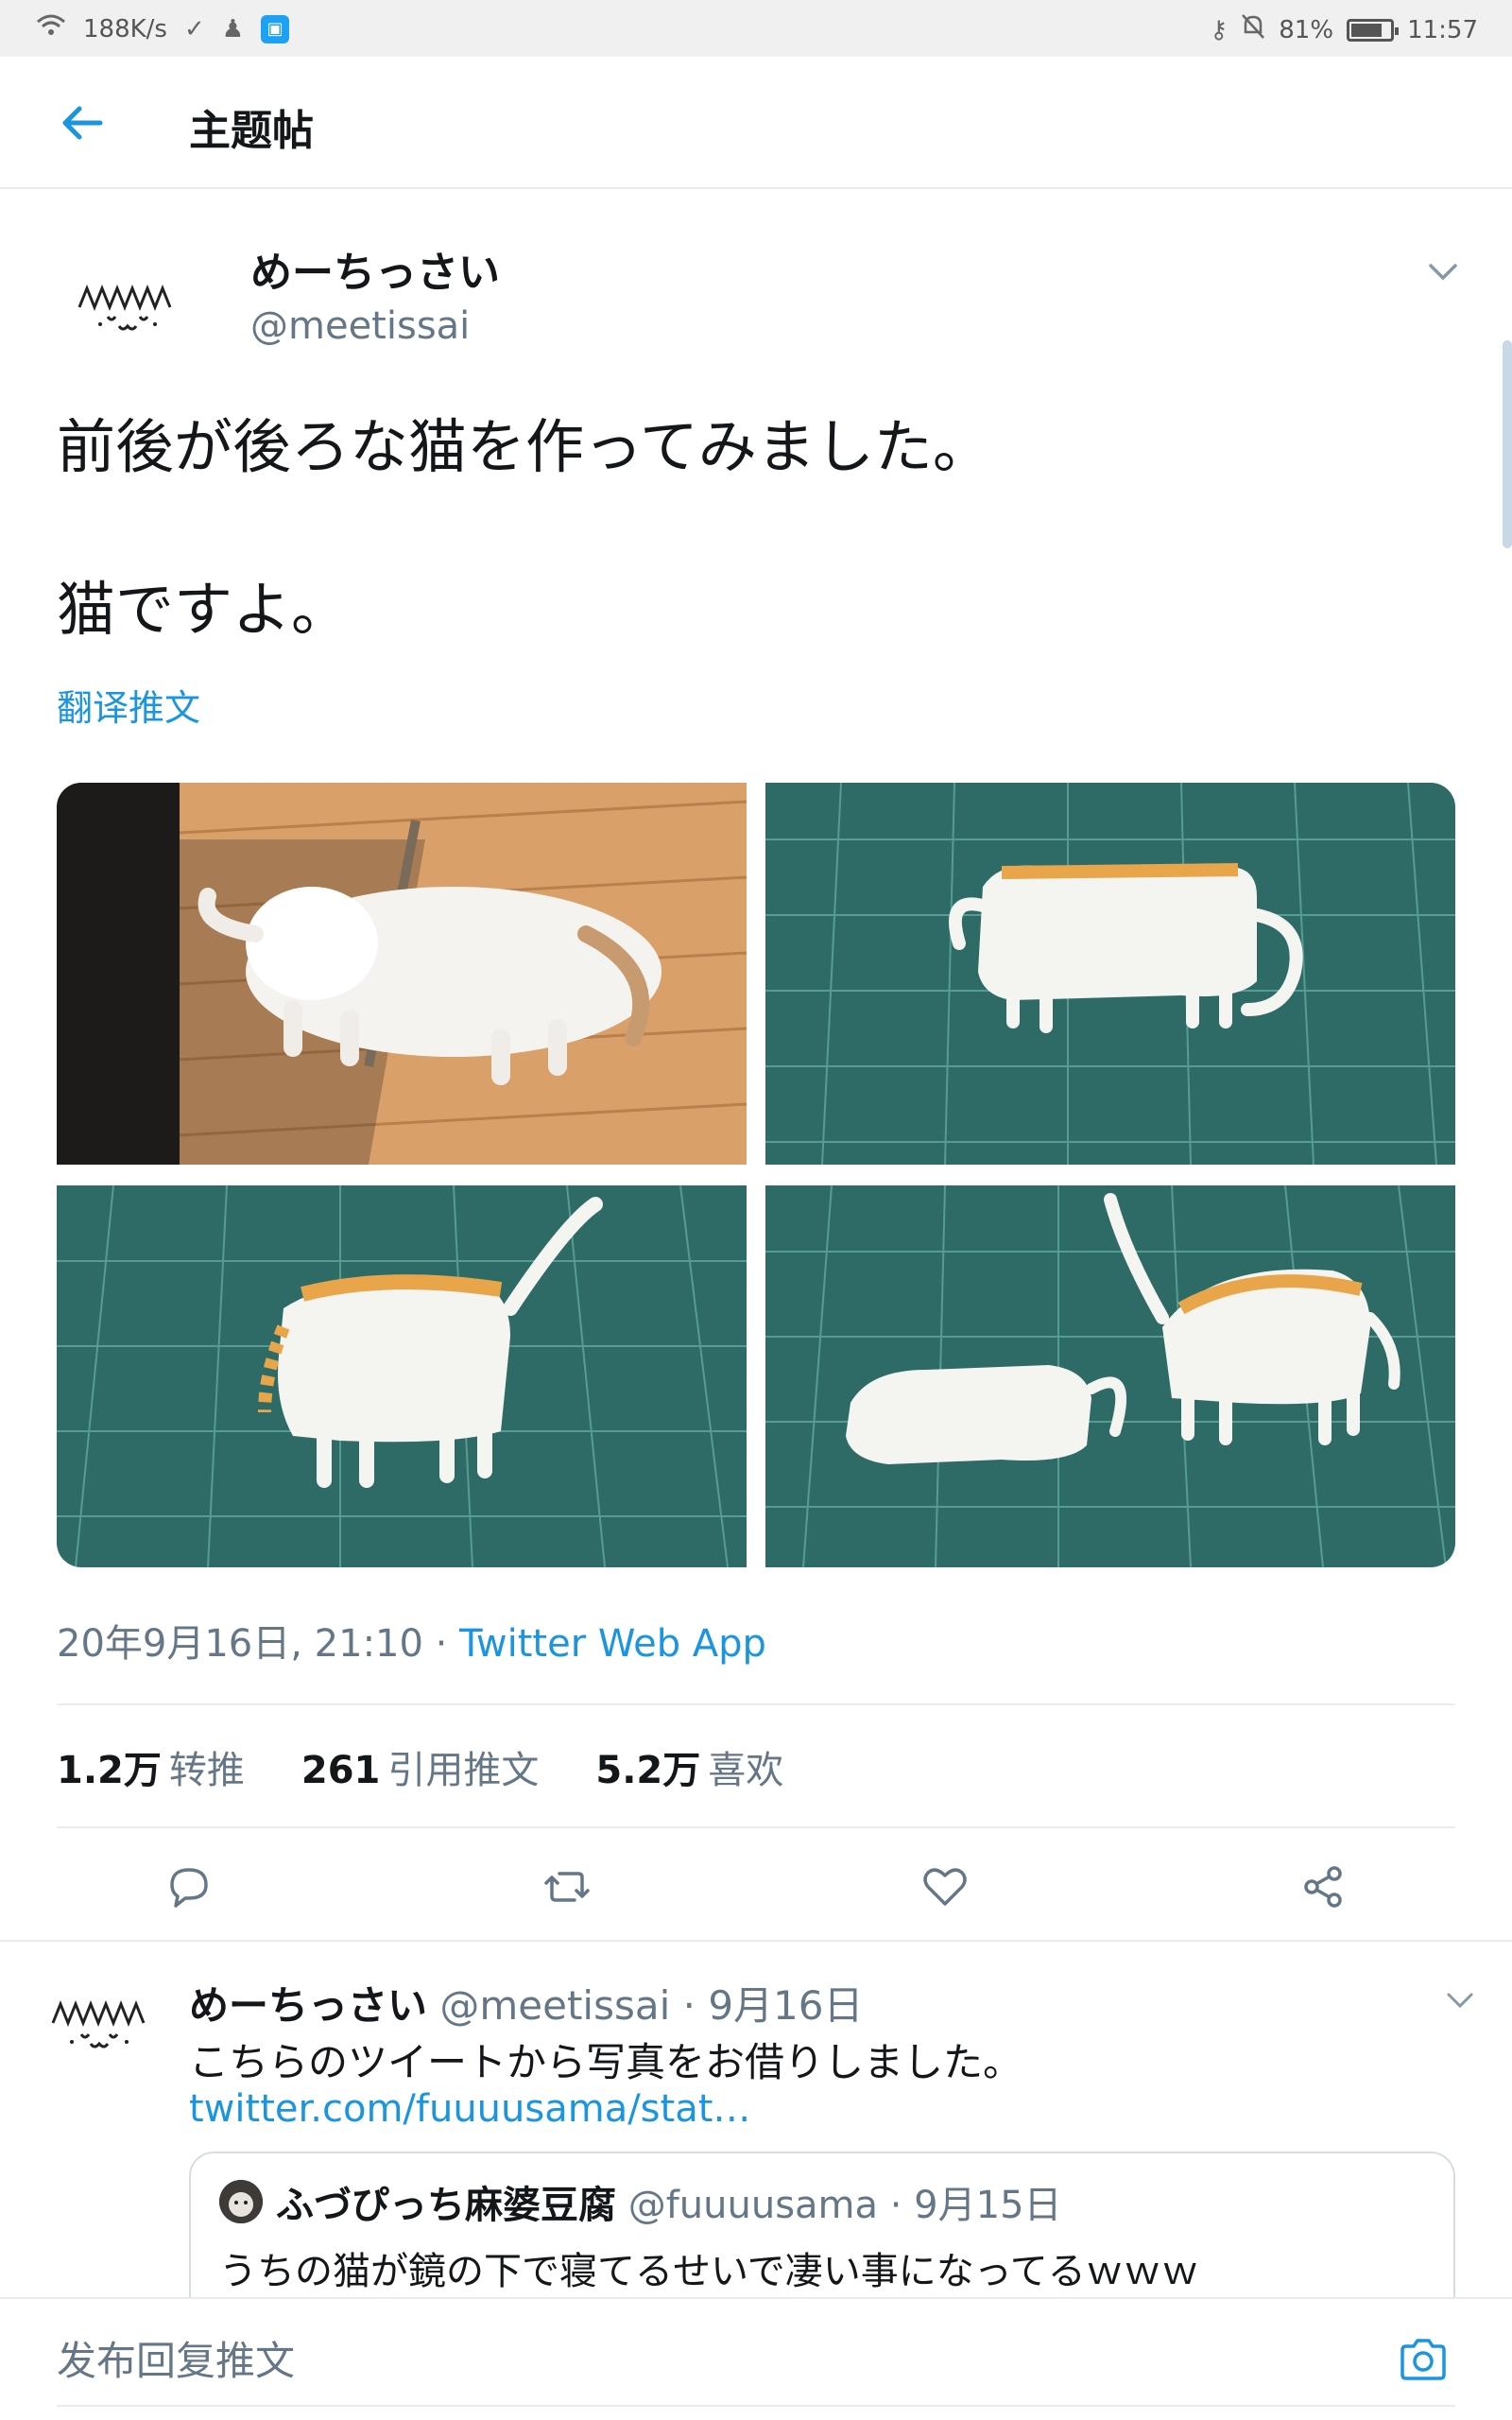 Image resolution: width=1512 pixels, height=2420 pixels. What do you see at coordinates (128, 705) in the screenshot?
I see `translate-tweet-link: 翻译推文` at bounding box center [128, 705].